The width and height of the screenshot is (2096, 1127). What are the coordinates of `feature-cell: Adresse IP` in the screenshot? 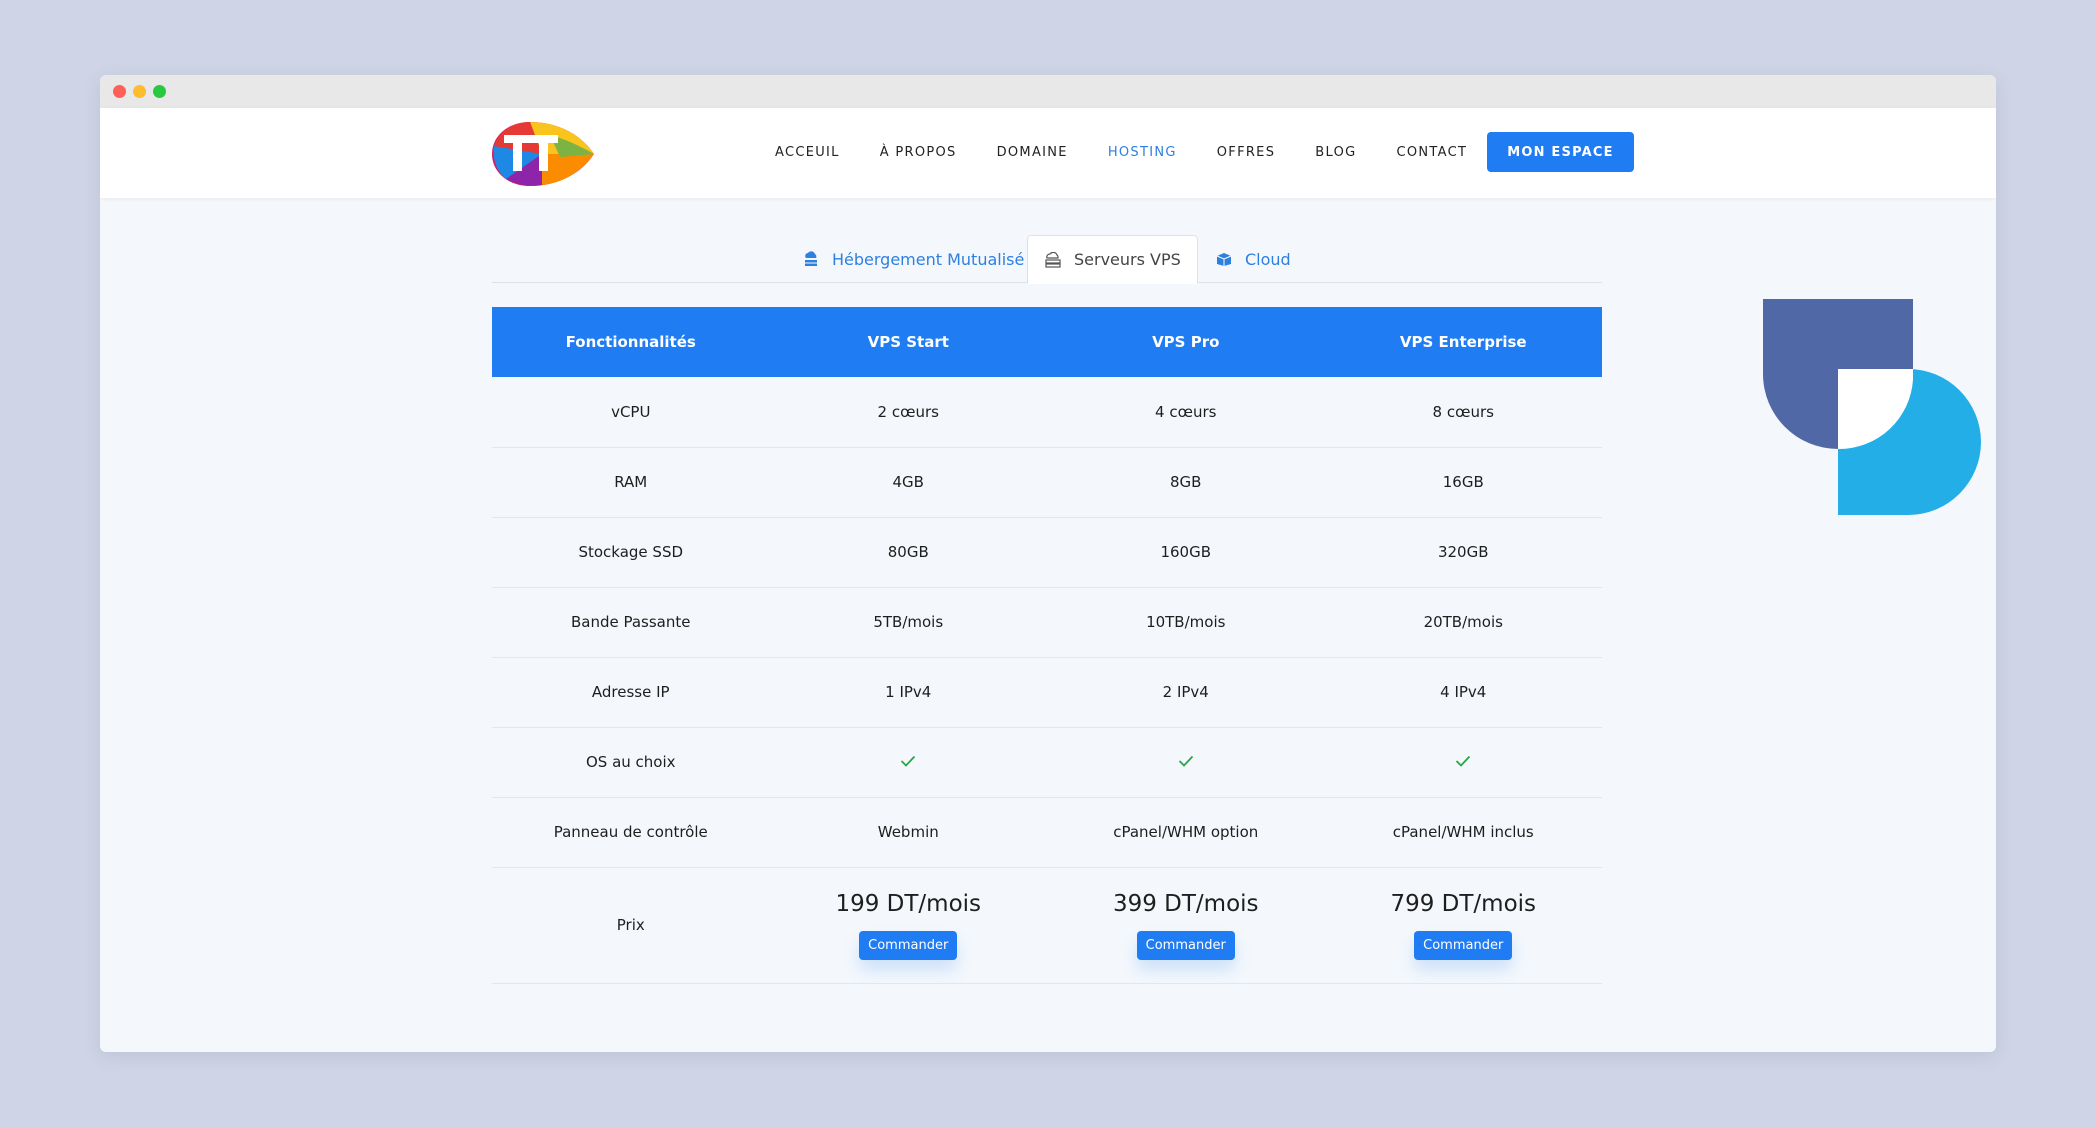 It's located at (631, 692).